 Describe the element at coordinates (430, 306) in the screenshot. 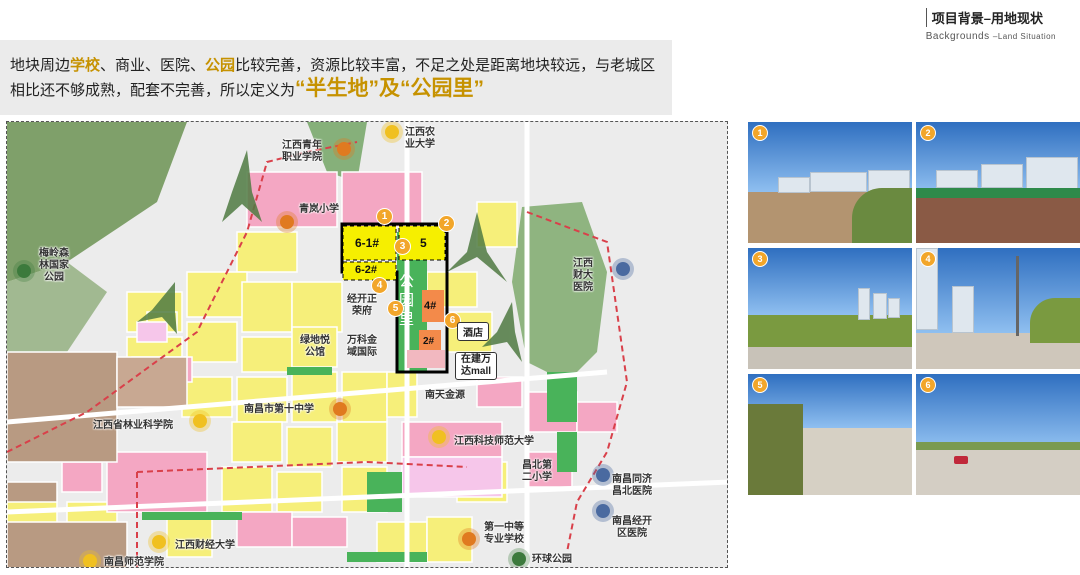

I see `plot-4: 4#` at that location.